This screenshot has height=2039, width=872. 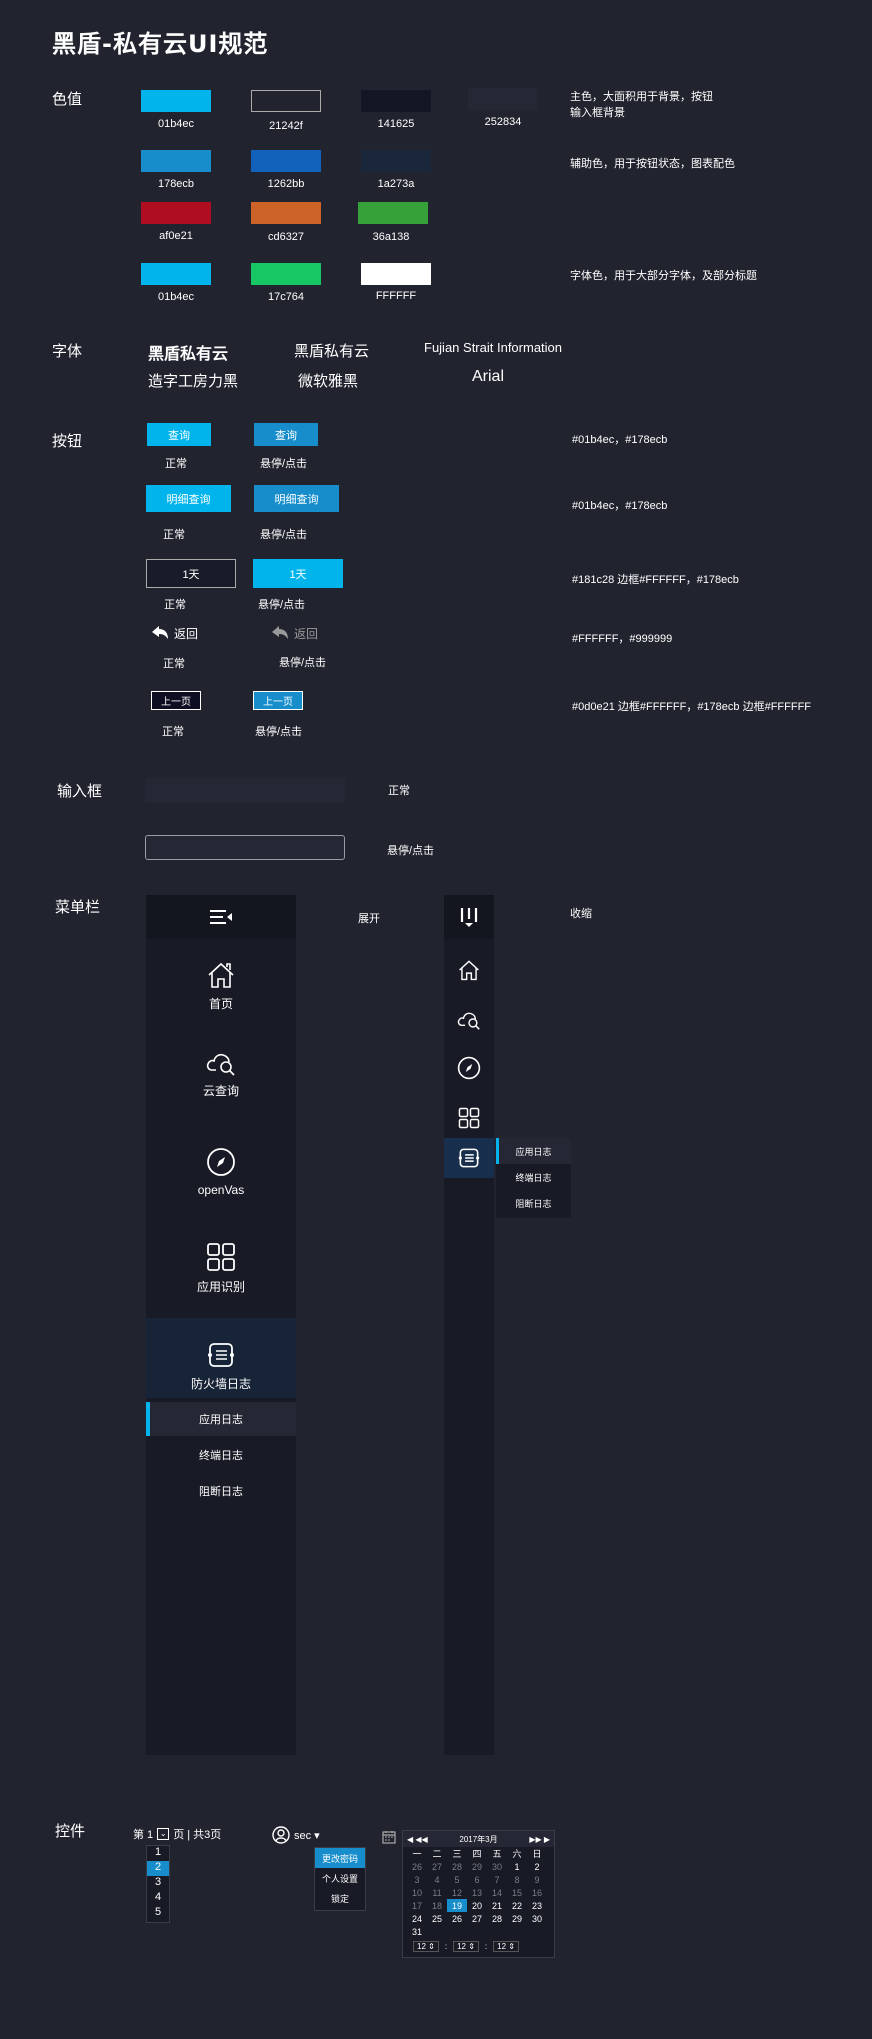 What do you see at coordinates (417, 1905) in the screenshot?
I see `calendar-day: 17` at bounding box center [417, 1905].